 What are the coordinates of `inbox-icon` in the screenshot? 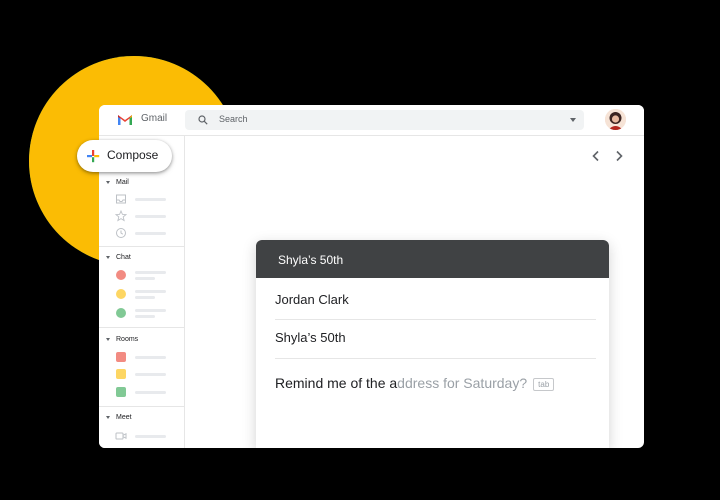 It's located at (121, 199).